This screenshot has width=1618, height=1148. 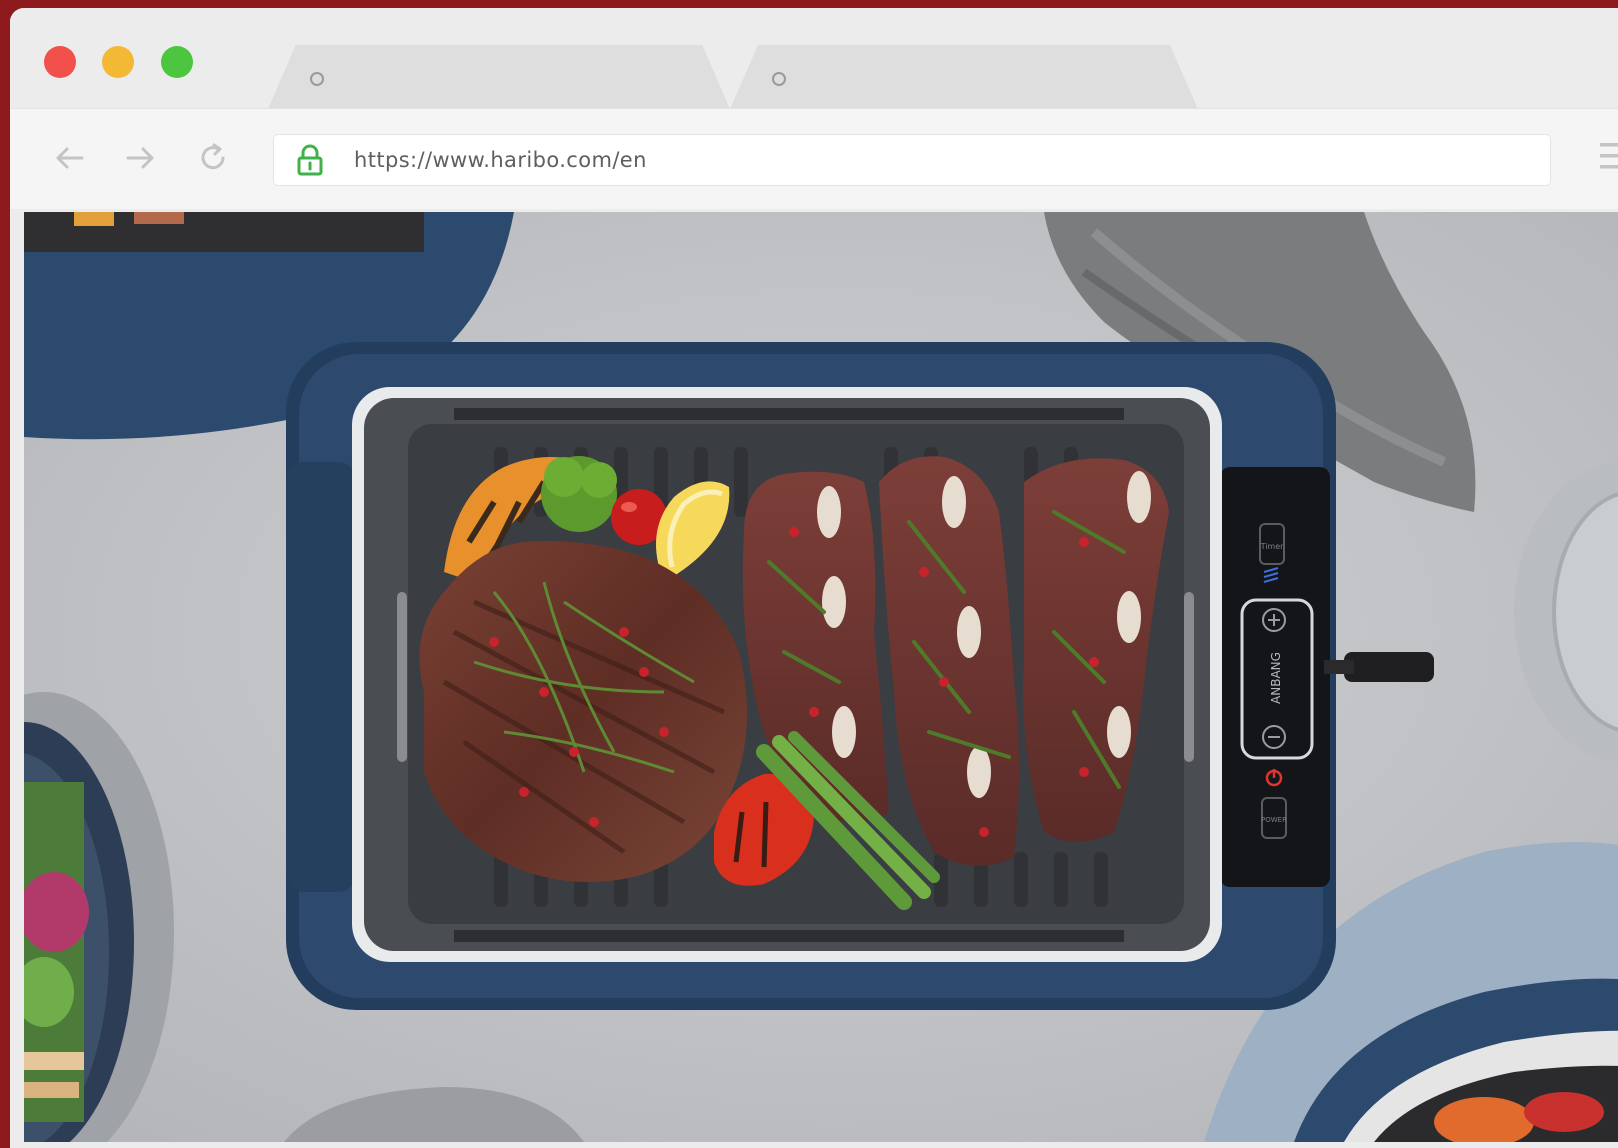 What do you see at coordinates (912, 160) in the screenshot?
I see `address-bar: https://www.haribo.com/en` at bounding box center [912, 160].